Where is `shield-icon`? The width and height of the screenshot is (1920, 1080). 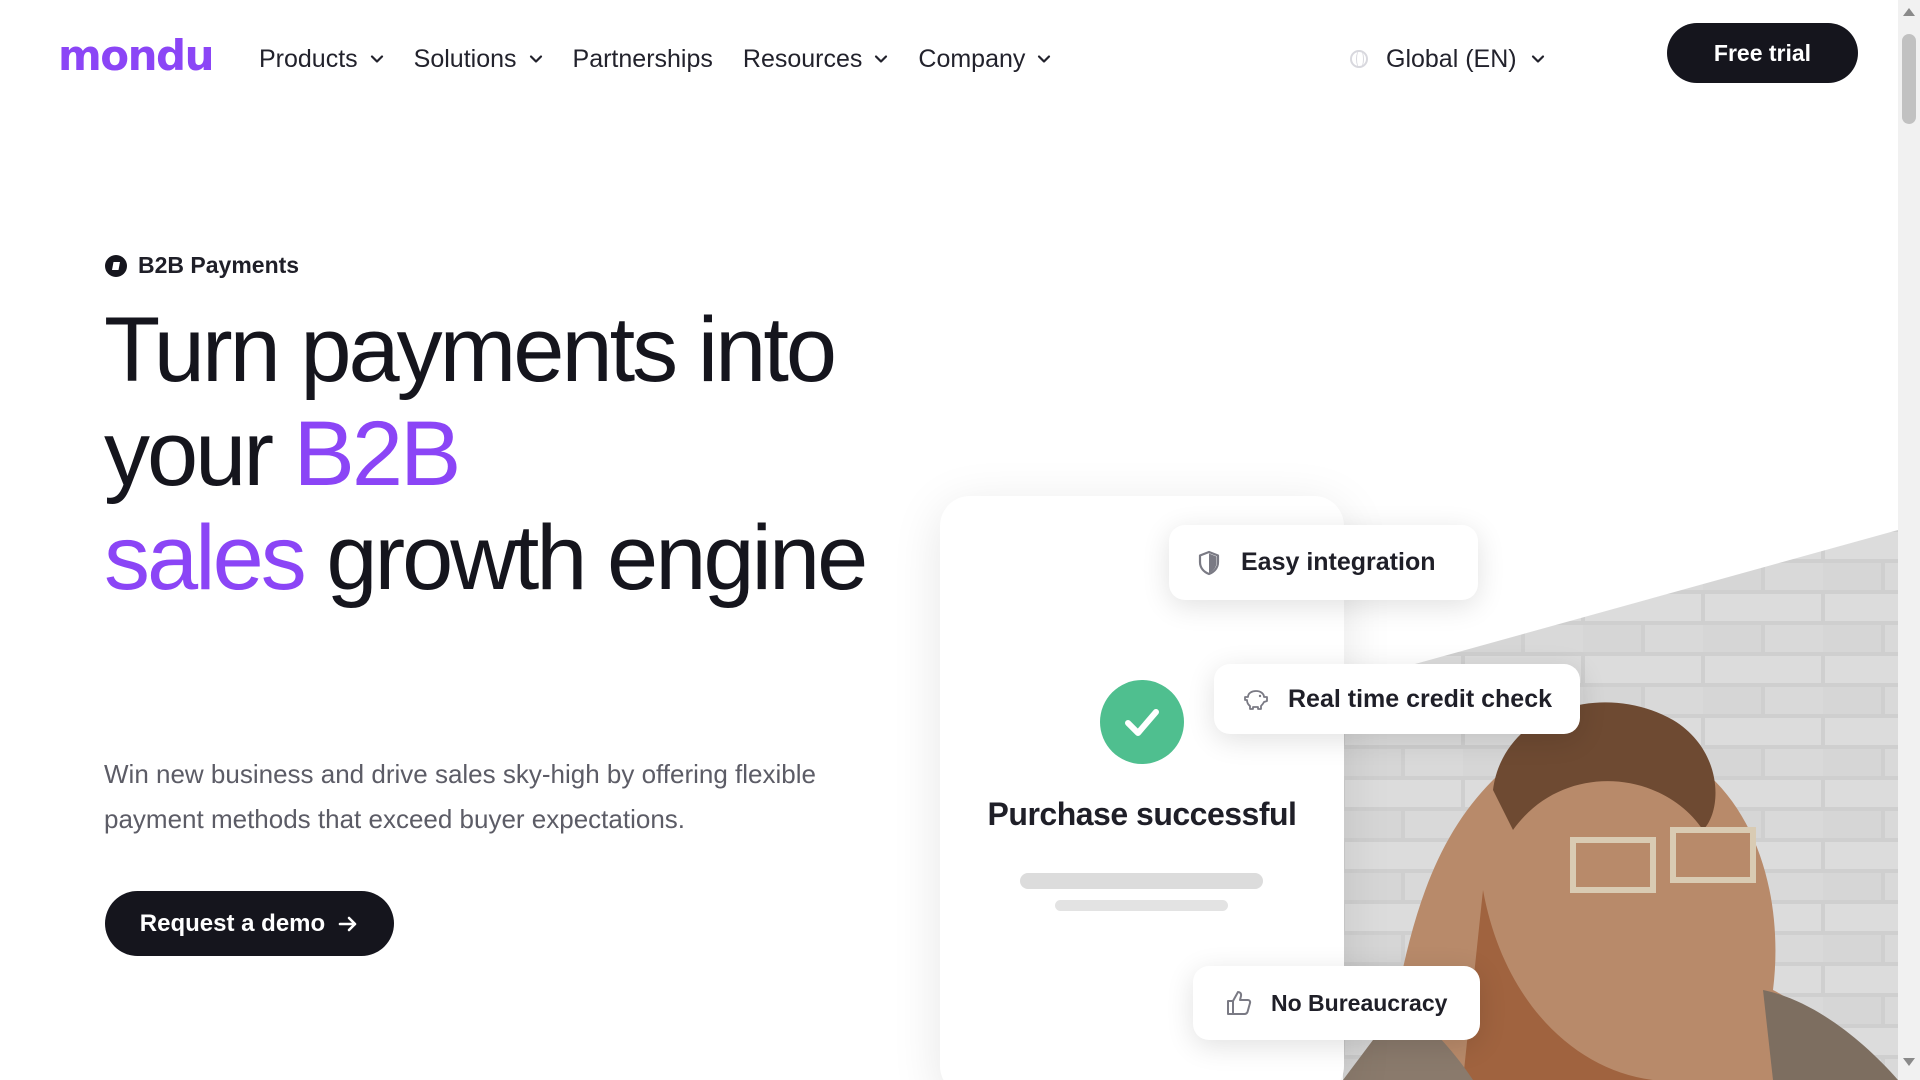 shield-icon is located at coordinates (1209, 562).